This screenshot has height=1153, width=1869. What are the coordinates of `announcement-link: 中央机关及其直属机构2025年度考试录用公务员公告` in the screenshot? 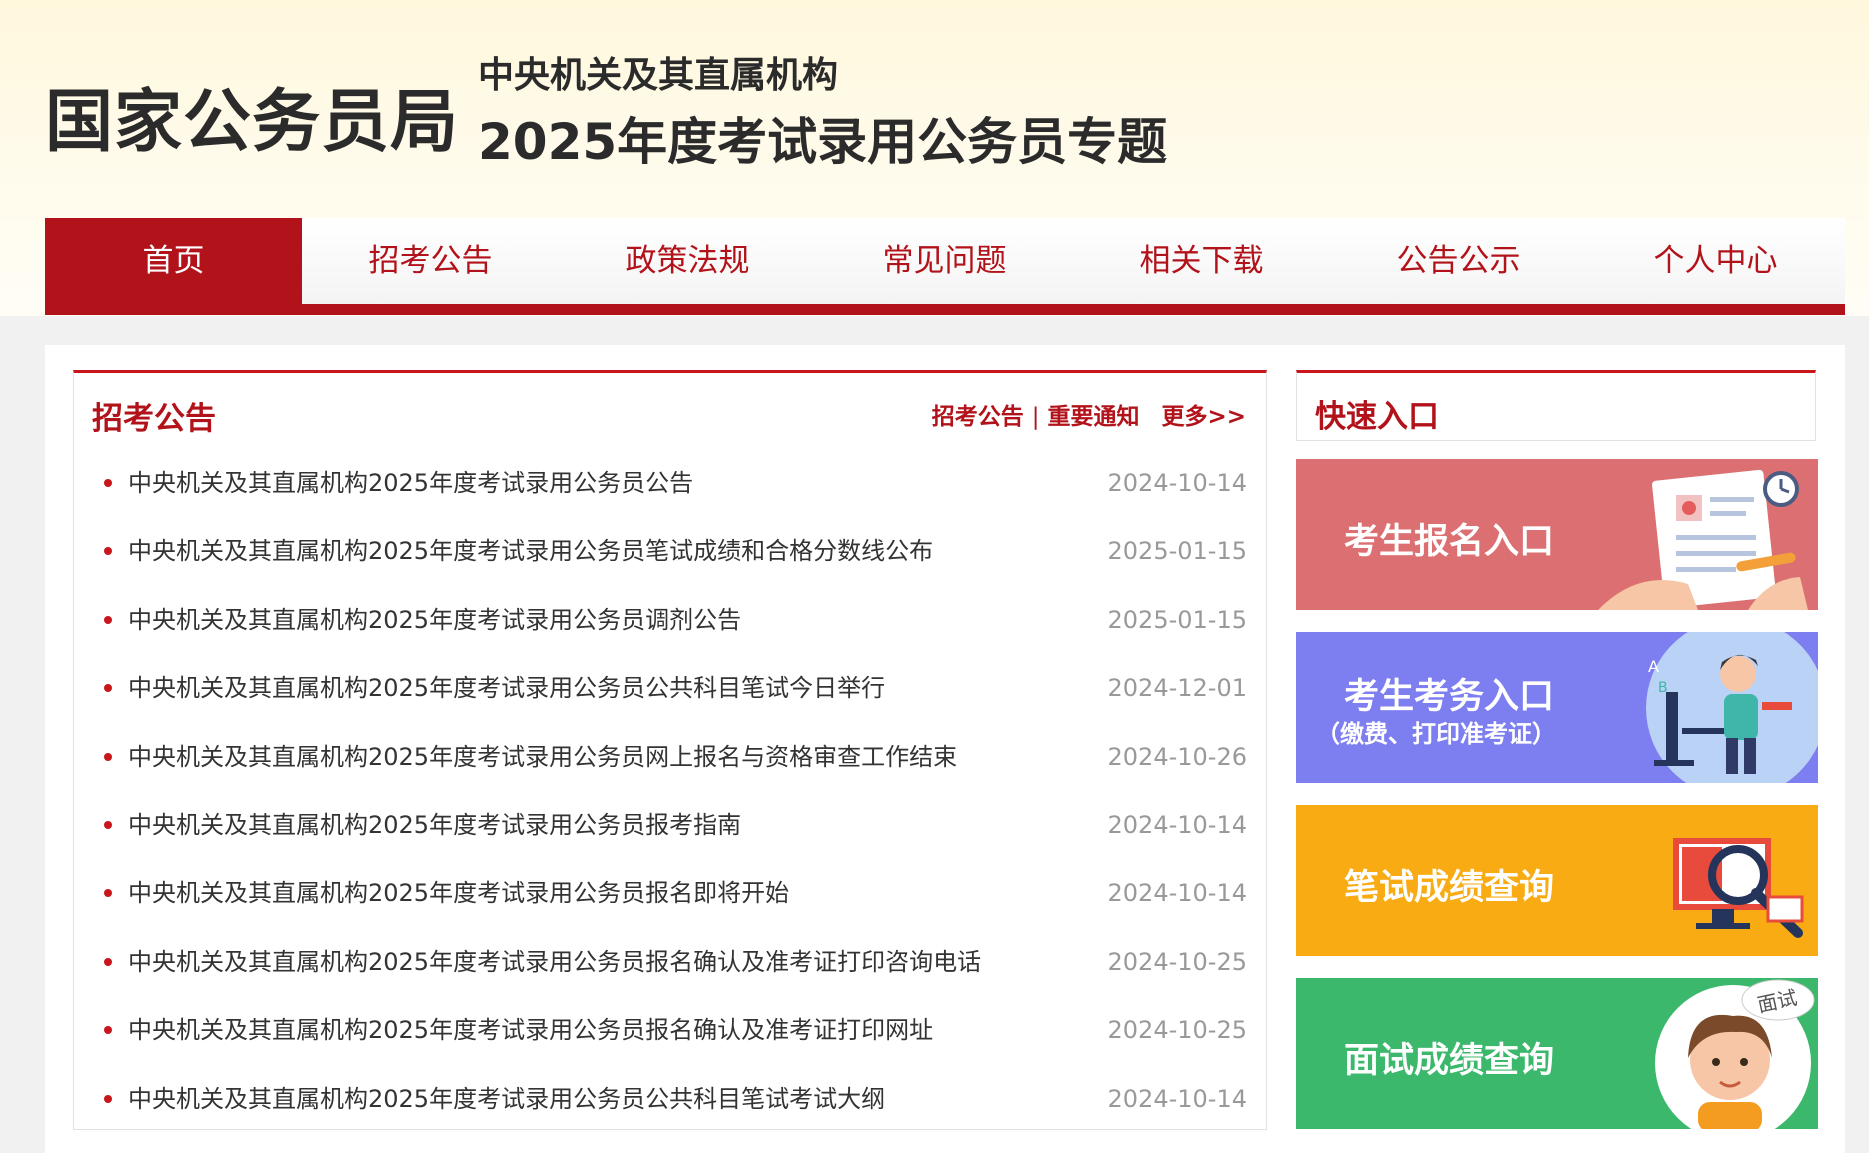 It's located at (410, 483).